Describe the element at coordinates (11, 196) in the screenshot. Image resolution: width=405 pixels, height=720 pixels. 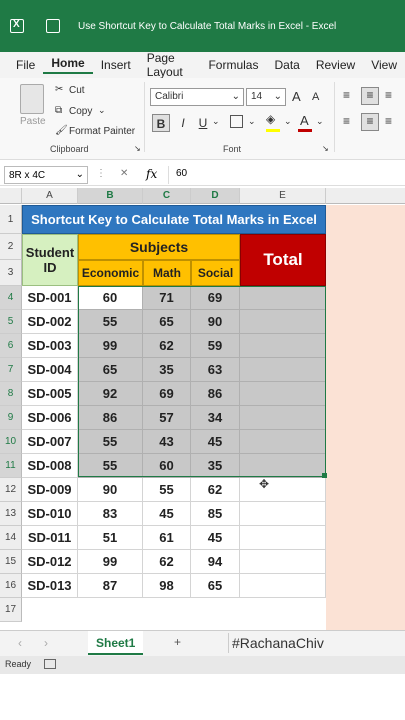
I see `select-all-corner` at that location.